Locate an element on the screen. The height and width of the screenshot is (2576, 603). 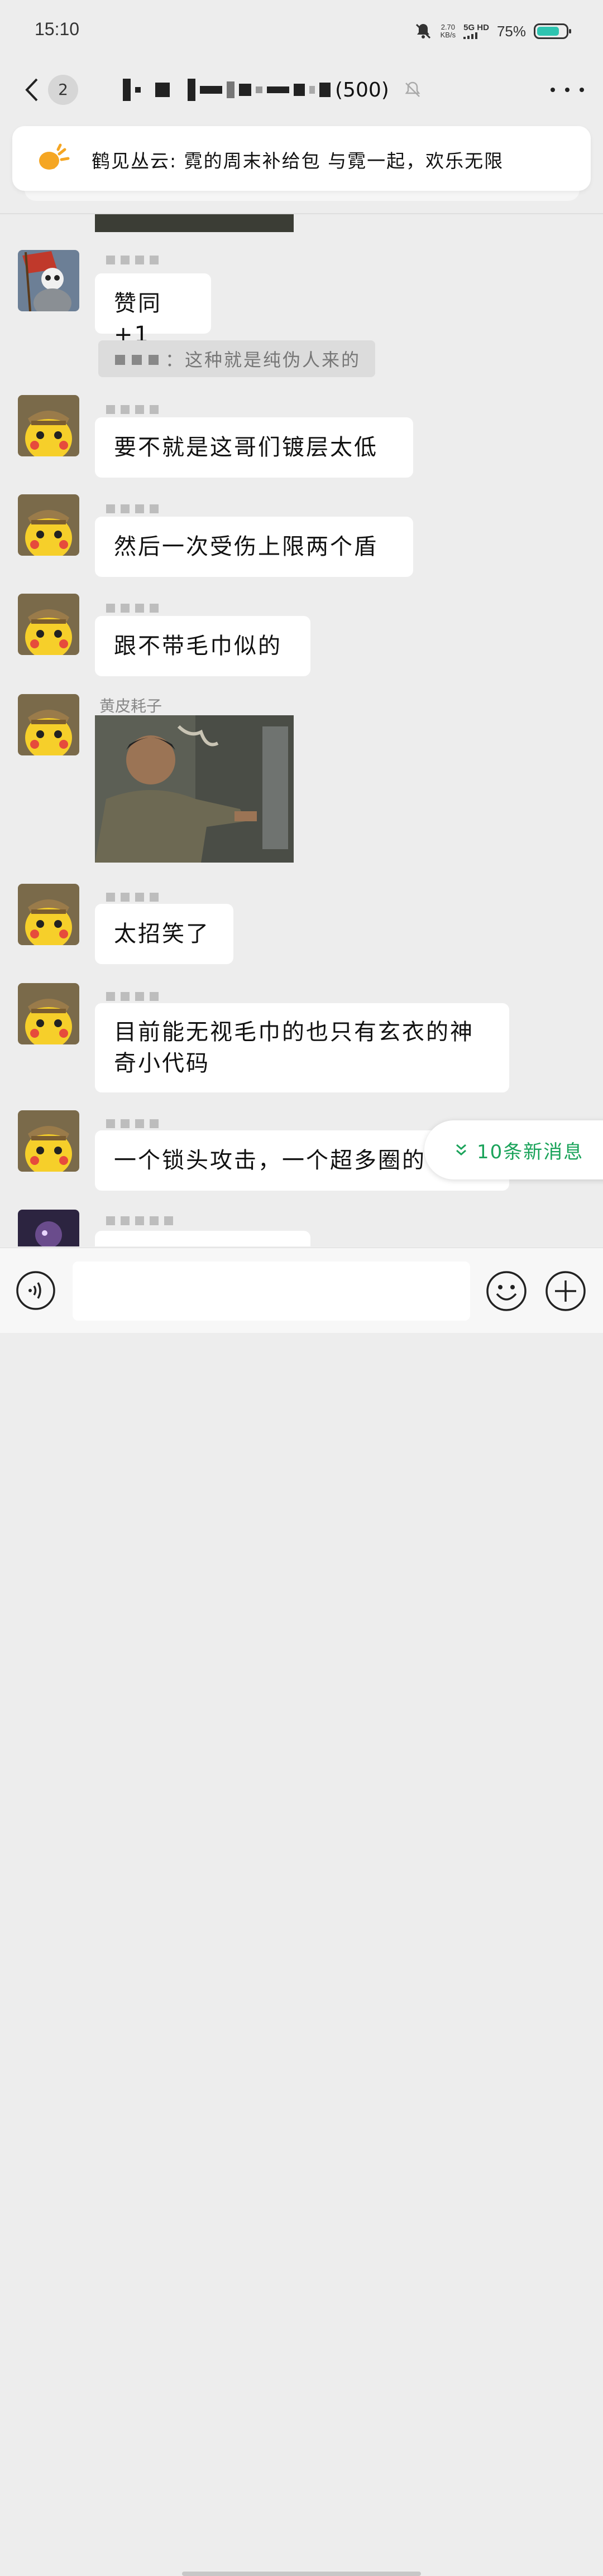
message-bubble: 赞同 +1 is located at coordinates (153, 311).